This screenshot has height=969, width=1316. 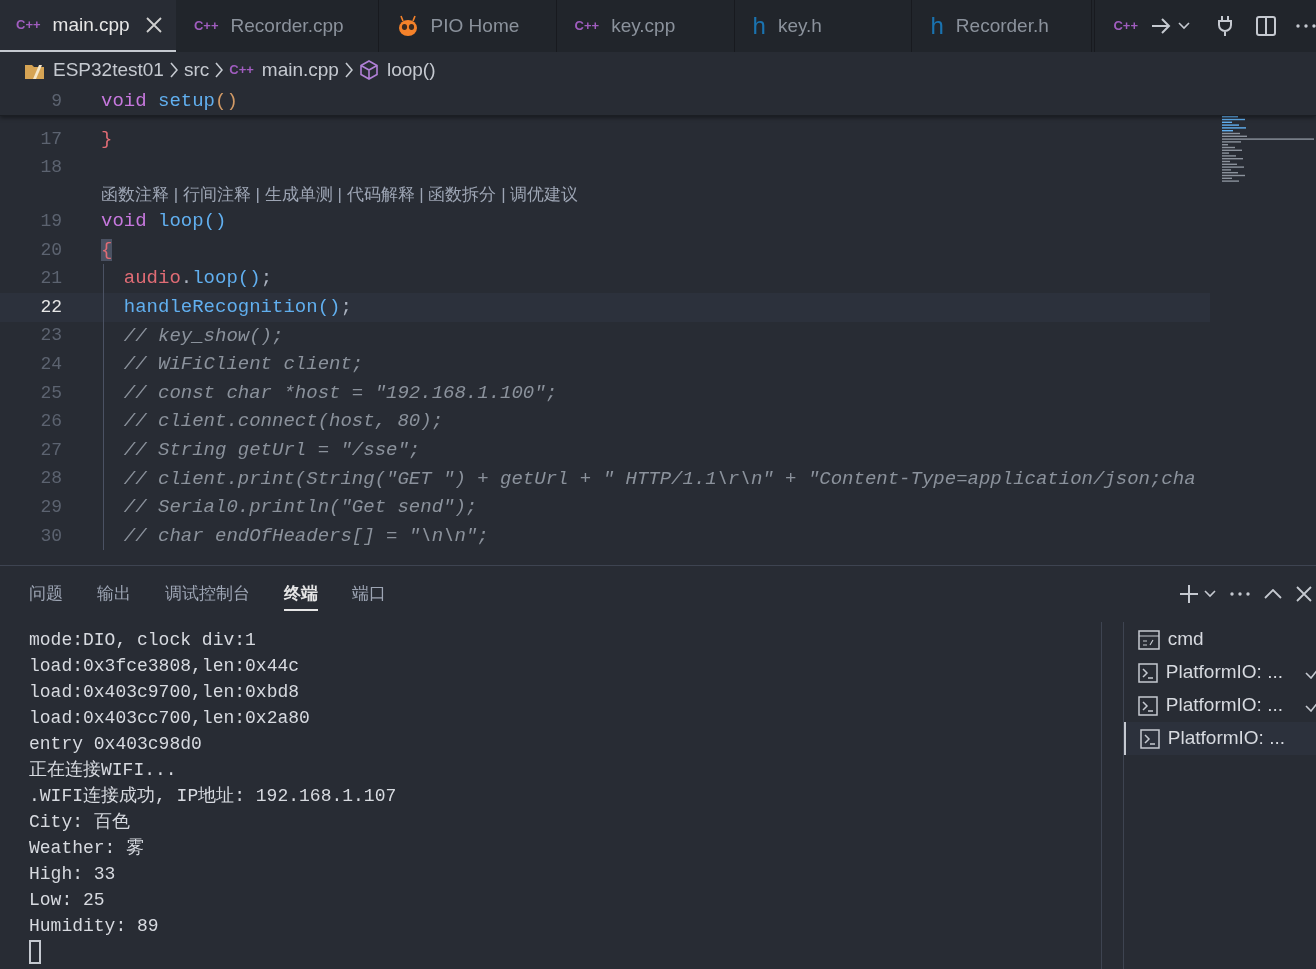 What do you see at coordinates (50, 307) in the screenshot?
I see `line-number: 22` at bounding box center [50, 307].